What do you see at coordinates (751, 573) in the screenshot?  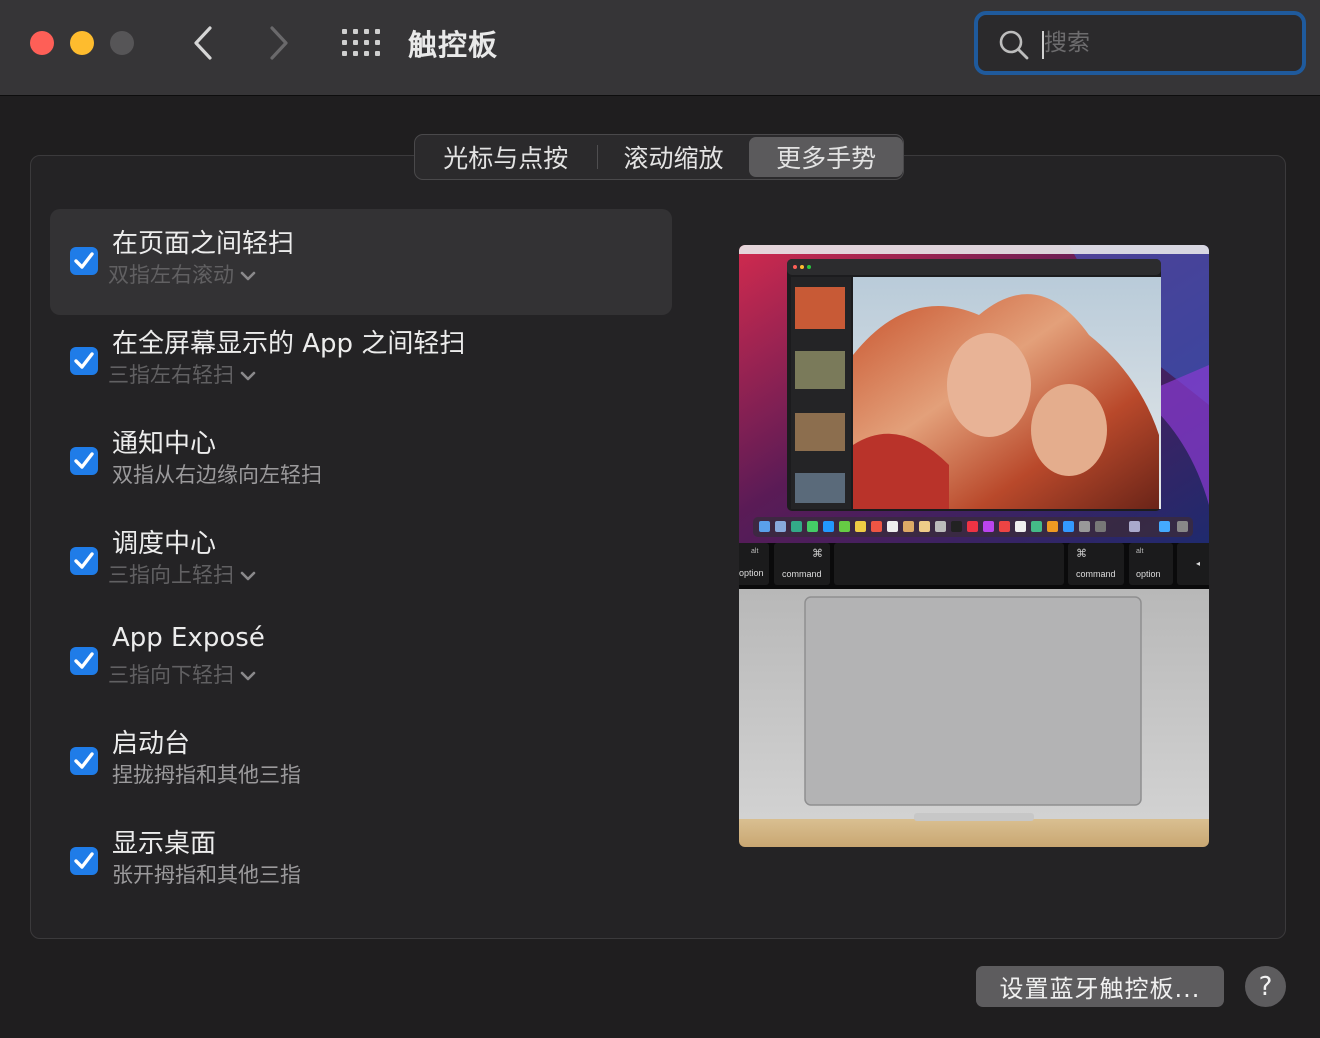 I see `key-option-left: option` at bounding box center [751, 573].